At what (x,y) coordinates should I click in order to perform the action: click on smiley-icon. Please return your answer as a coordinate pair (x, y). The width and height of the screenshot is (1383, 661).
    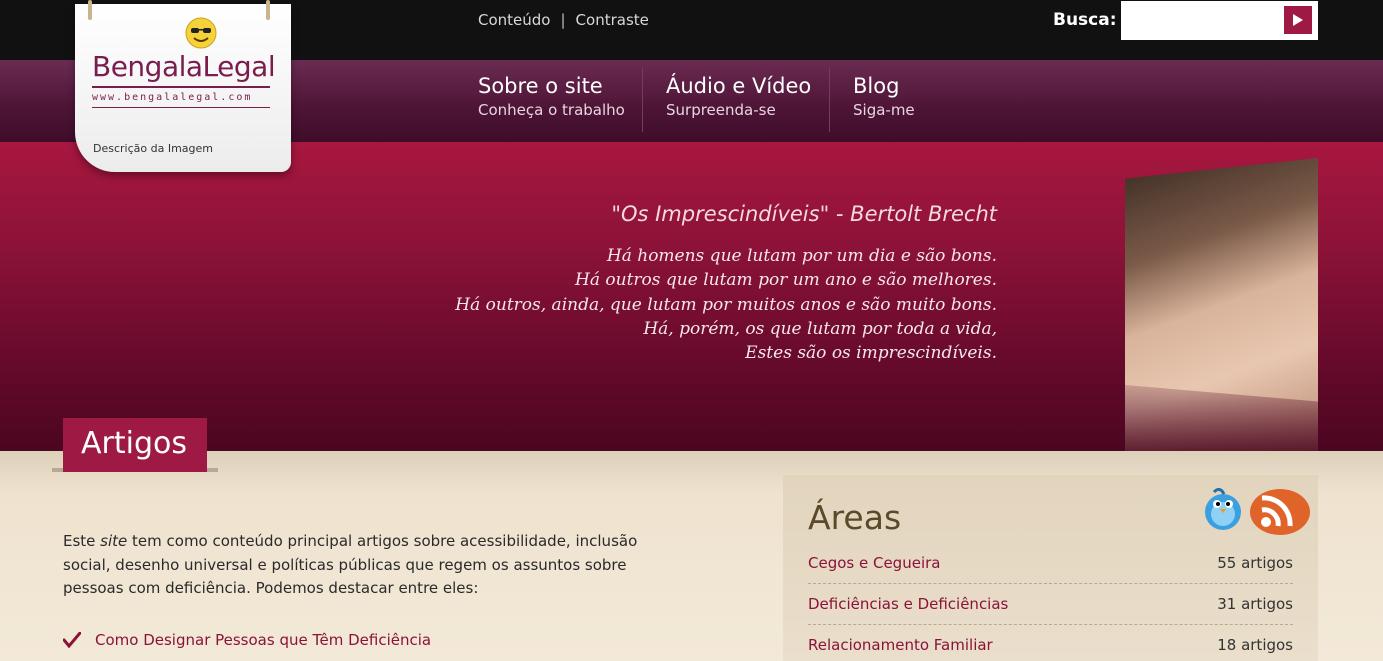
    Looking at the image, I should click on (201, 33).